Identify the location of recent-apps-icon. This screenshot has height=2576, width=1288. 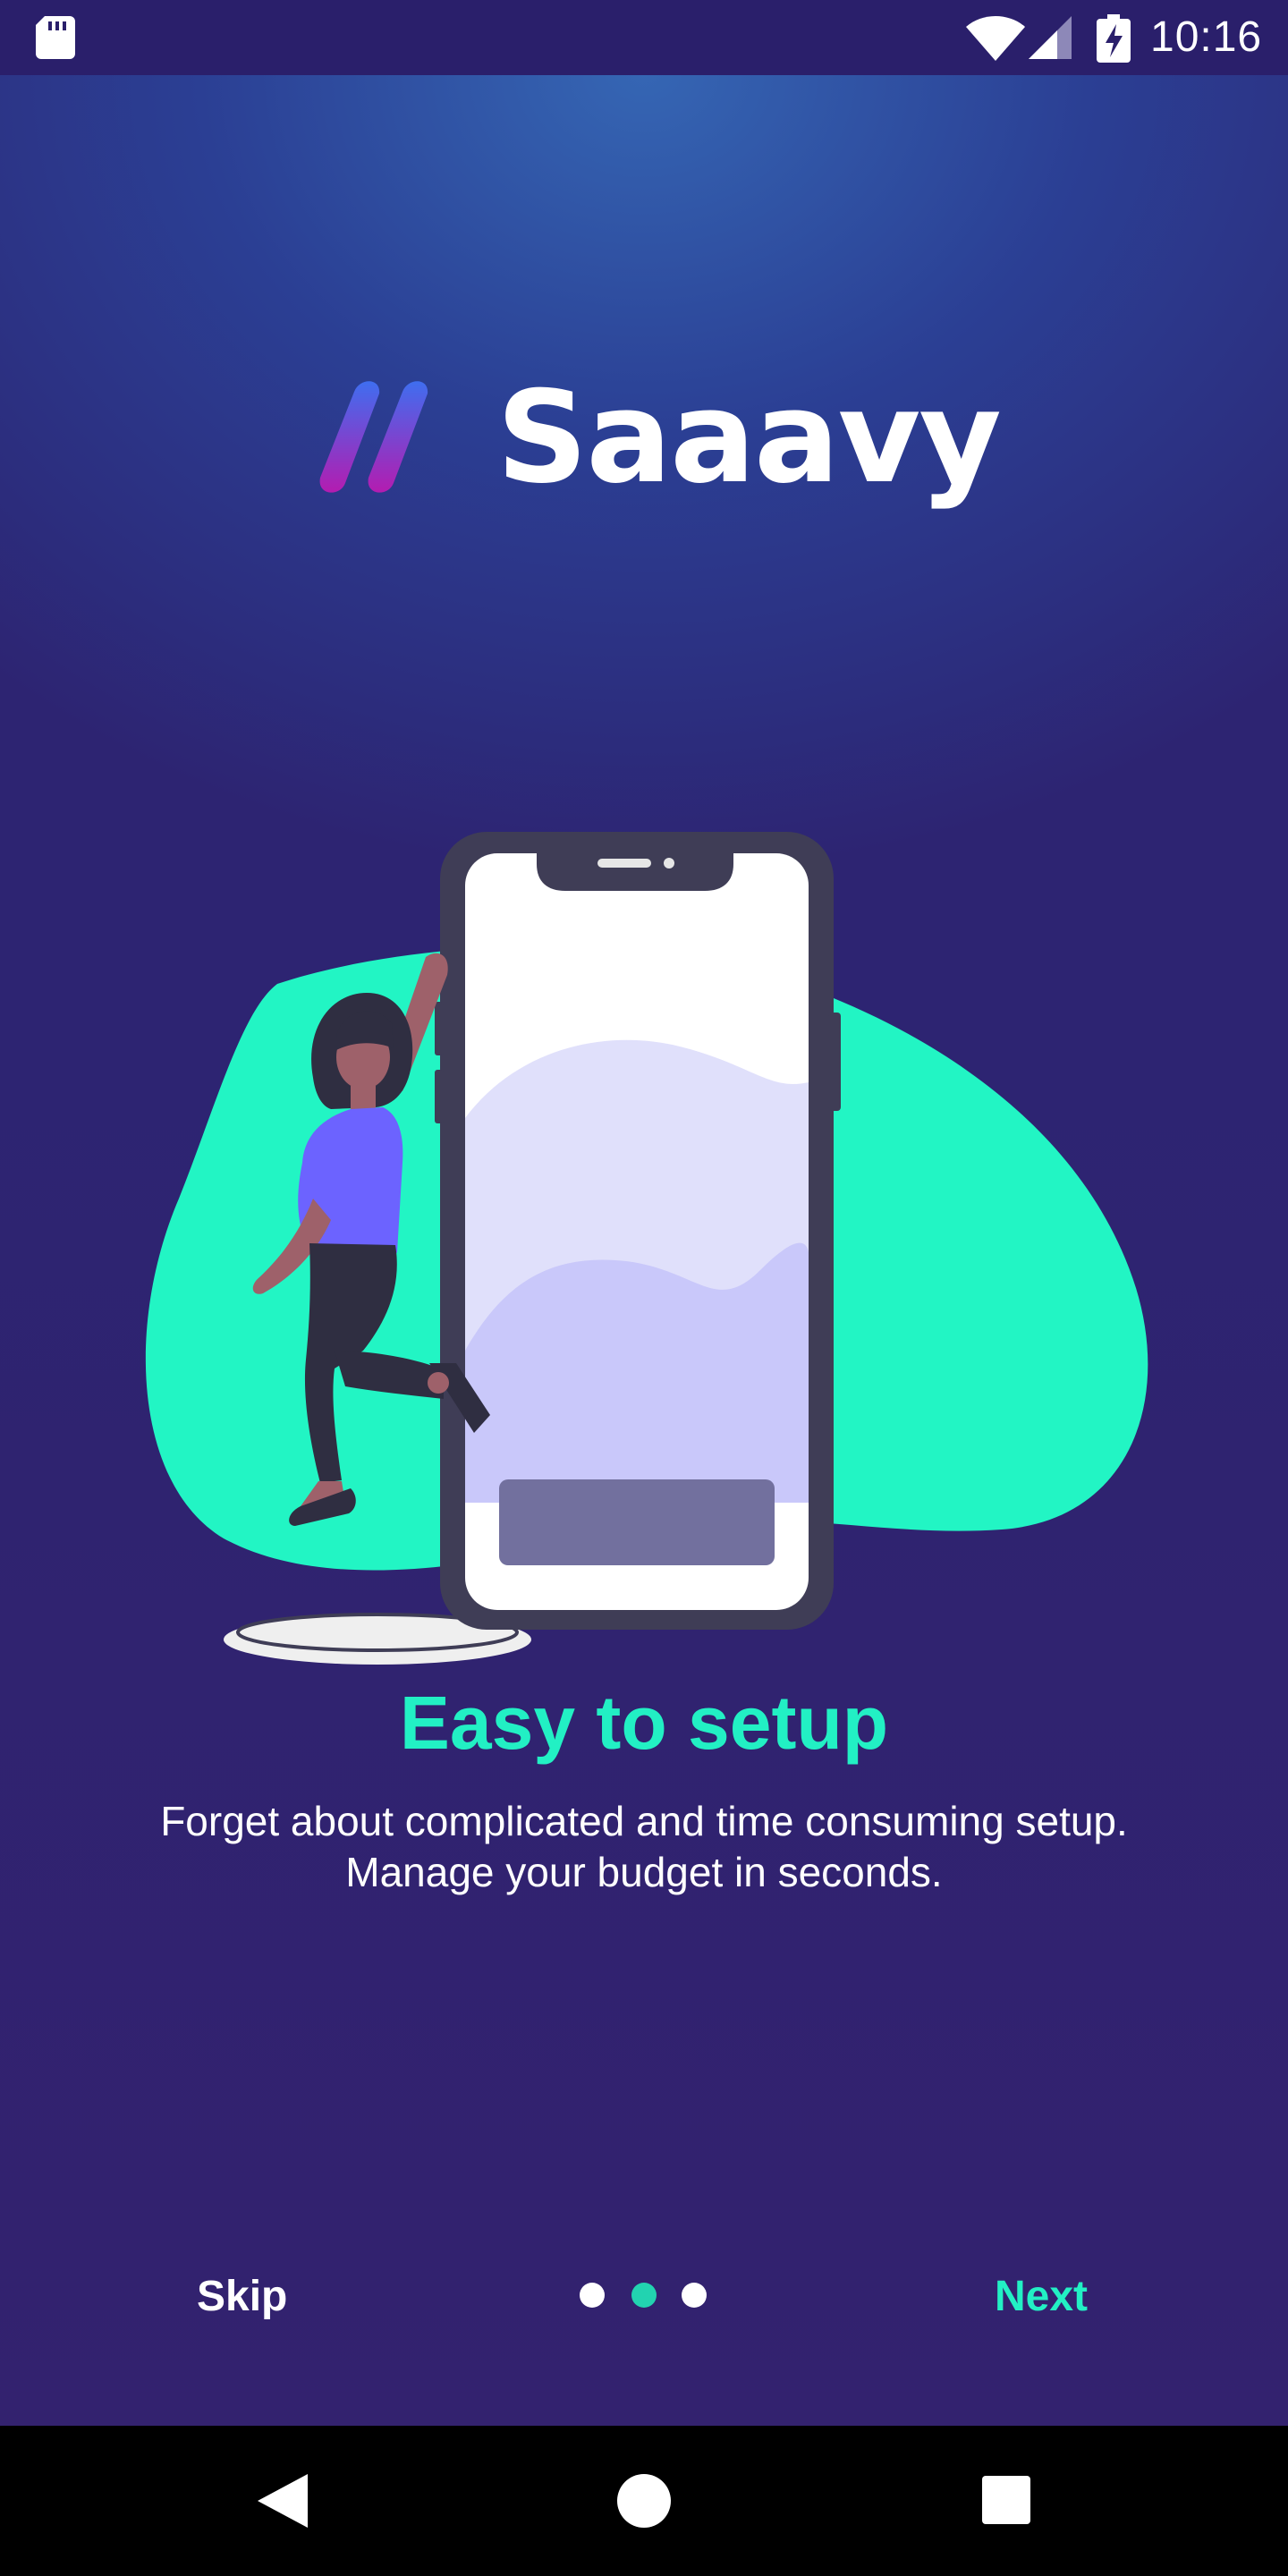
(1006, 2500).